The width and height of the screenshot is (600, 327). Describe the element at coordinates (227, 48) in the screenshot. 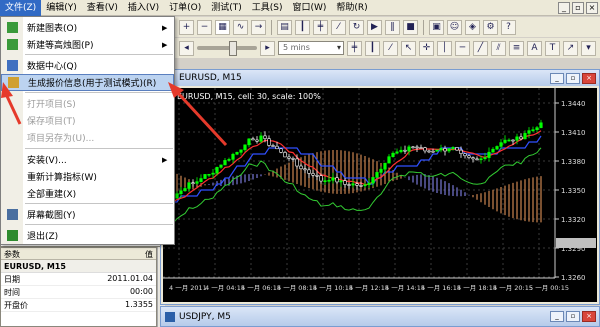

I see `speed-slider` at that location.